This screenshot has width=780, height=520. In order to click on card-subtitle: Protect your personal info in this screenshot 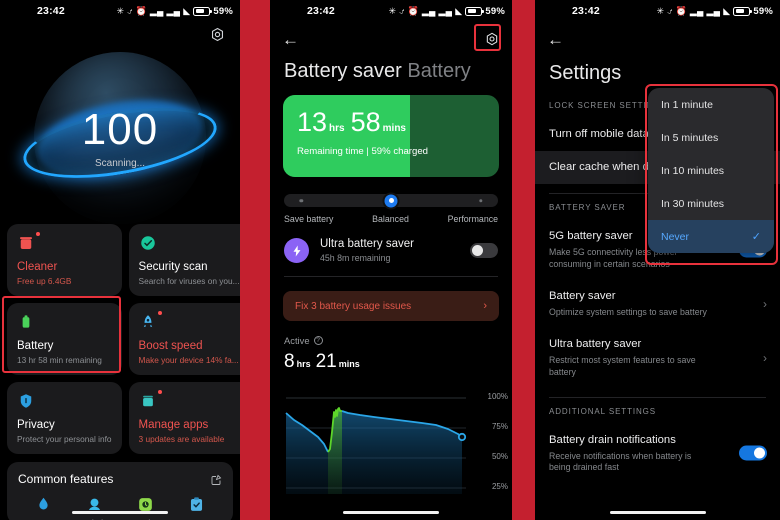, I will do `click(64, 439)`.